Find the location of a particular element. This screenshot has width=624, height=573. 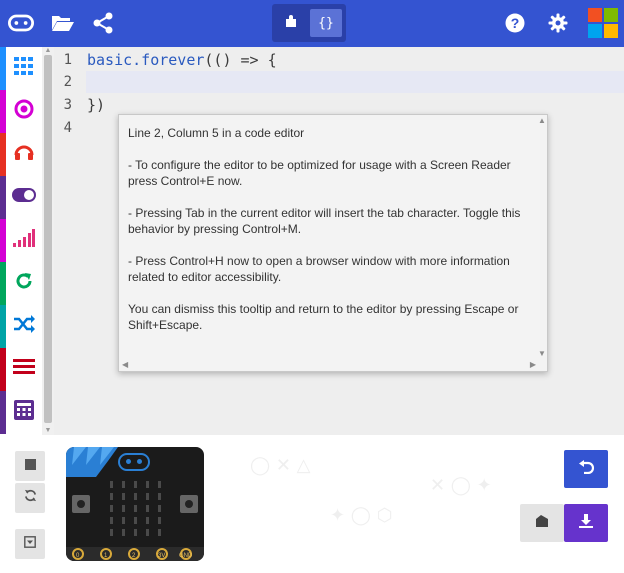

tooltip-vertical-scrollbar: ▲ ▼ is located at coordinates (542, 237).